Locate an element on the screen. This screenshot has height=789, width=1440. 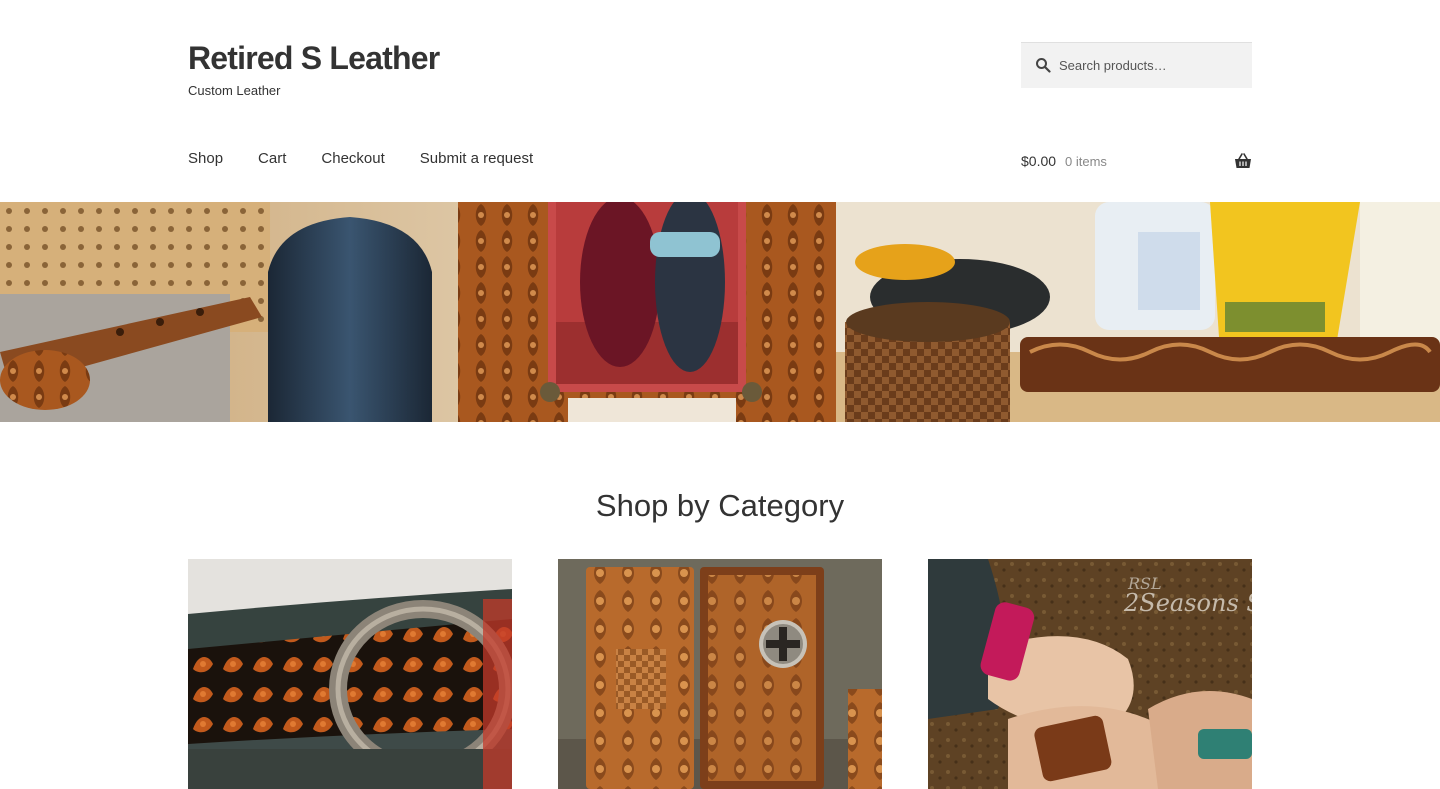
cart-item-count: 0 items is located at coordinates (1086, 161).